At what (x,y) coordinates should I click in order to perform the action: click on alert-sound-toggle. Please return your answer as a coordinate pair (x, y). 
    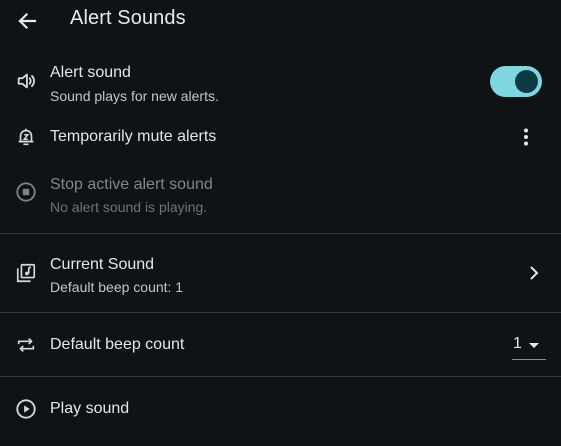
    Looking at the image, I should click on (516, 81).